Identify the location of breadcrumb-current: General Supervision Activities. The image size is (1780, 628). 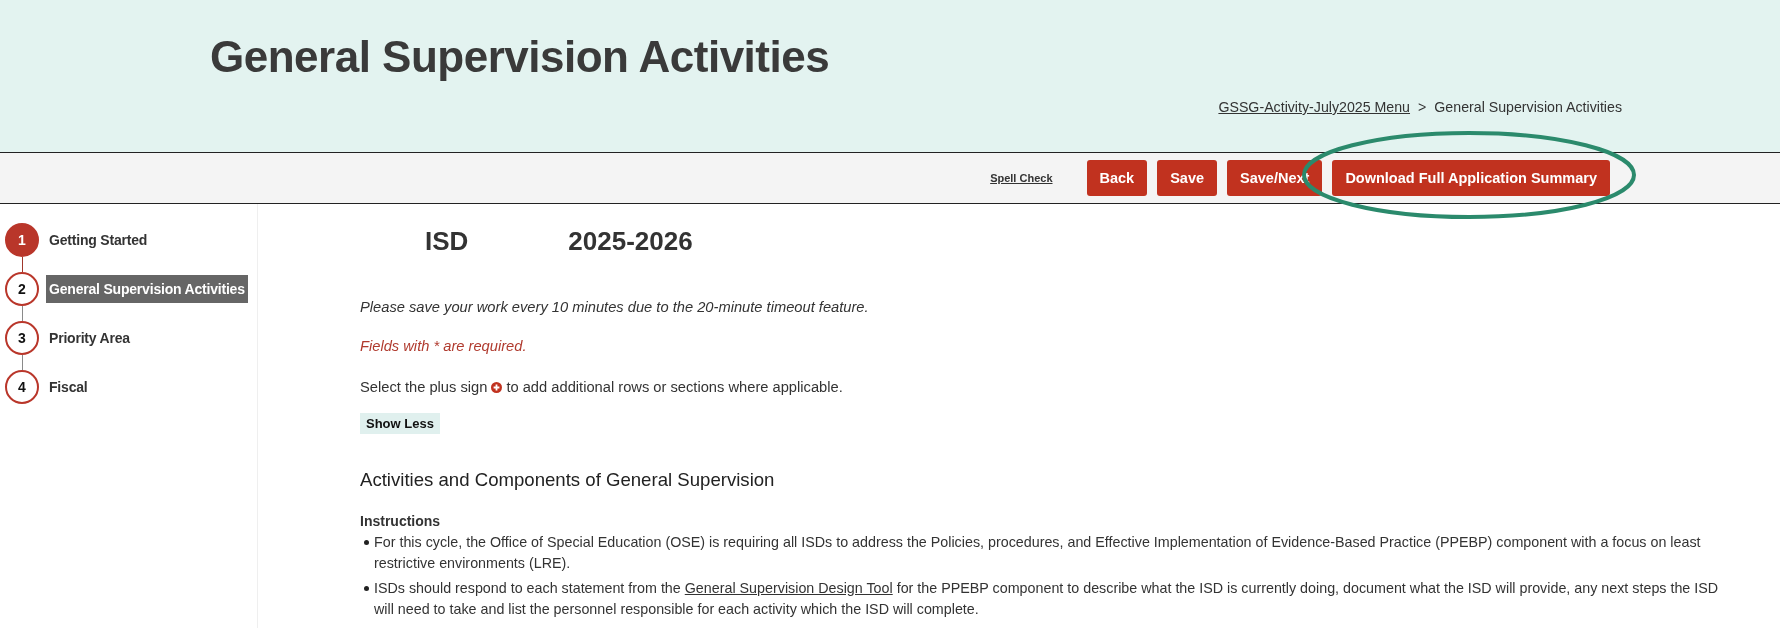
(1528, 107).